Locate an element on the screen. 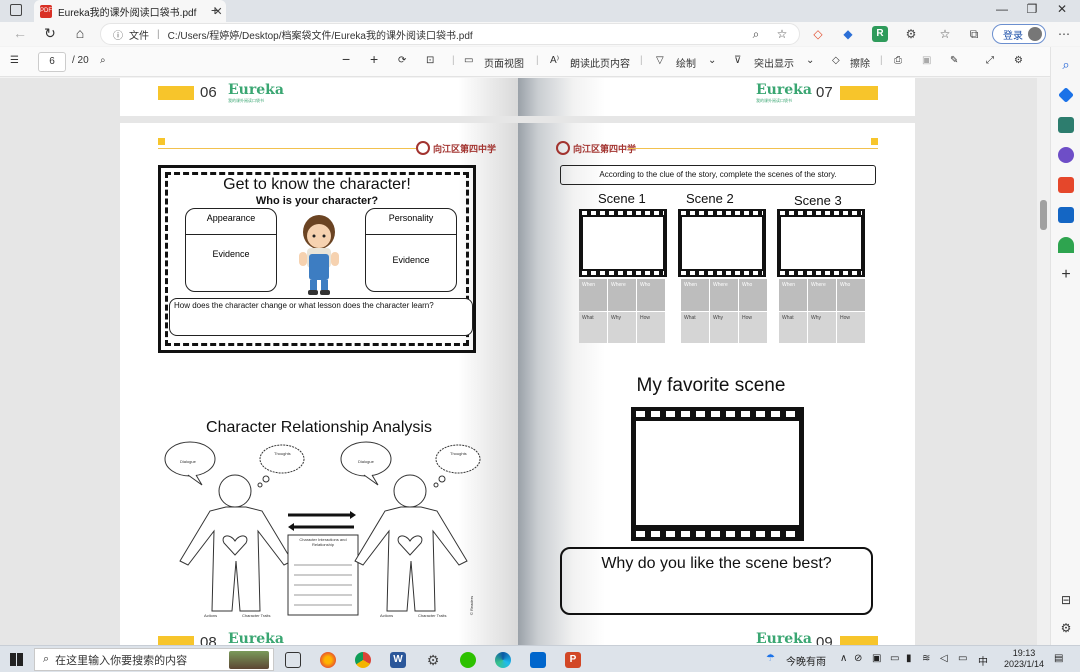  erase-button: 擦除 is located at coordinates (860, 62).